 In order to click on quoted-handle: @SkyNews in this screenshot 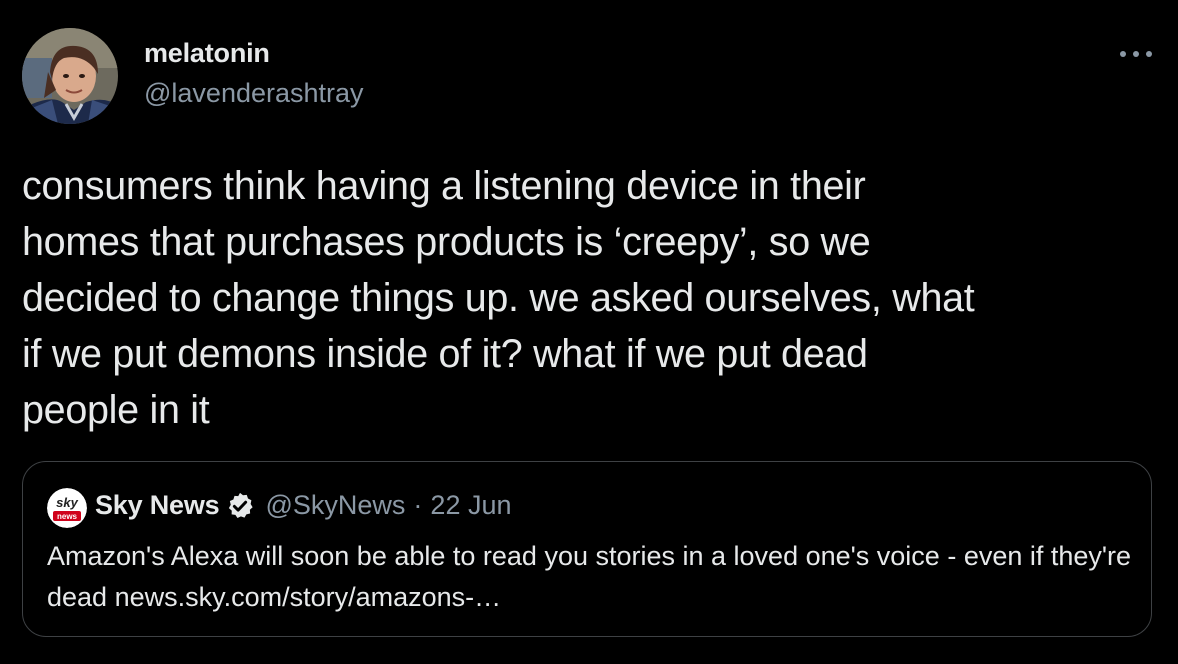, I will do `click(335, 505)`.